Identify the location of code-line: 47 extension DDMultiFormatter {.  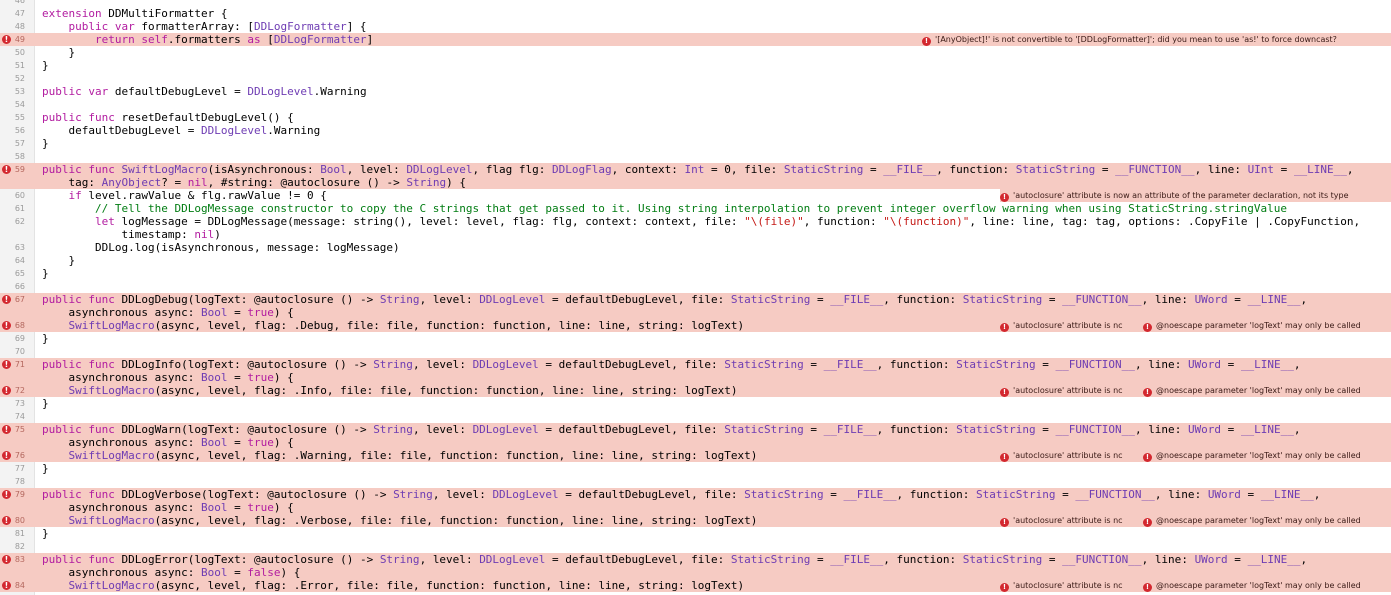
(695, 13).